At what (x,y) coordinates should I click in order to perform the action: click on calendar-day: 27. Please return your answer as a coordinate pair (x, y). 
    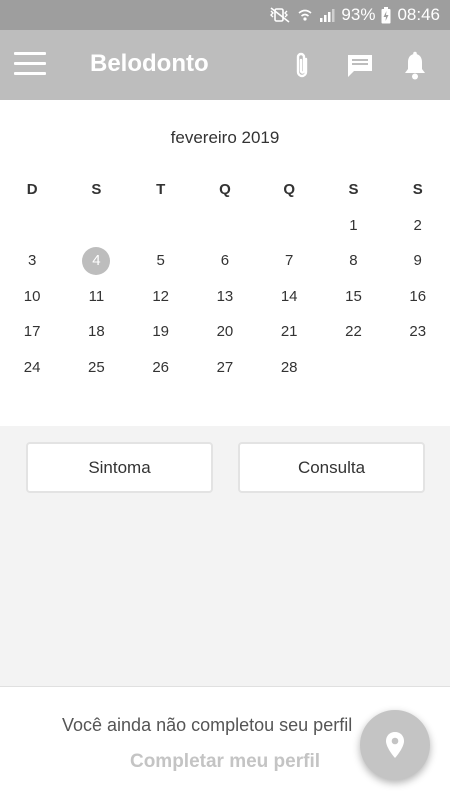
    Looking at the image, I should click on (225, 368).